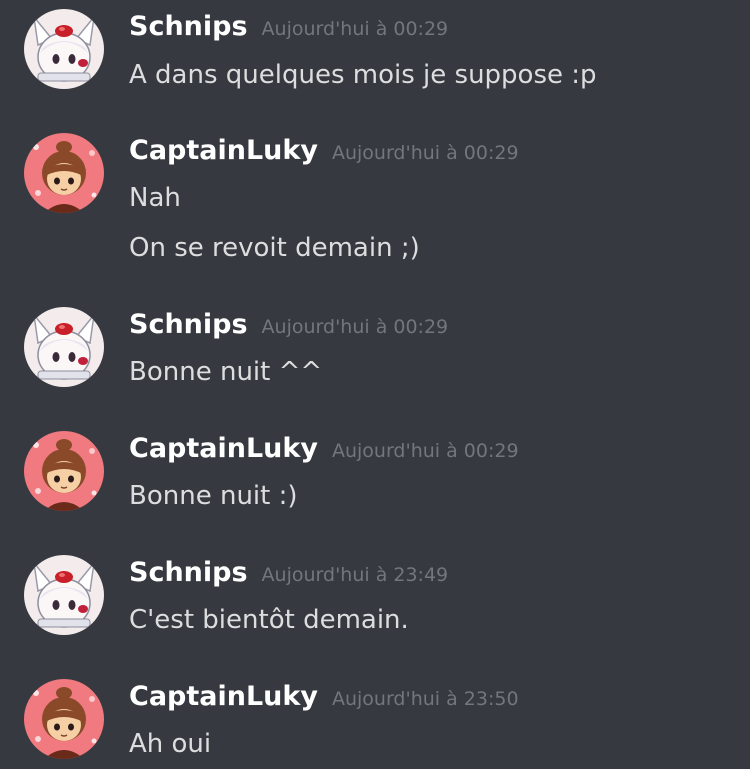  What do you see at coordinates (155, 198) in the screenshot?
I see `message-text: Nah` at bounding box center [155, 198].